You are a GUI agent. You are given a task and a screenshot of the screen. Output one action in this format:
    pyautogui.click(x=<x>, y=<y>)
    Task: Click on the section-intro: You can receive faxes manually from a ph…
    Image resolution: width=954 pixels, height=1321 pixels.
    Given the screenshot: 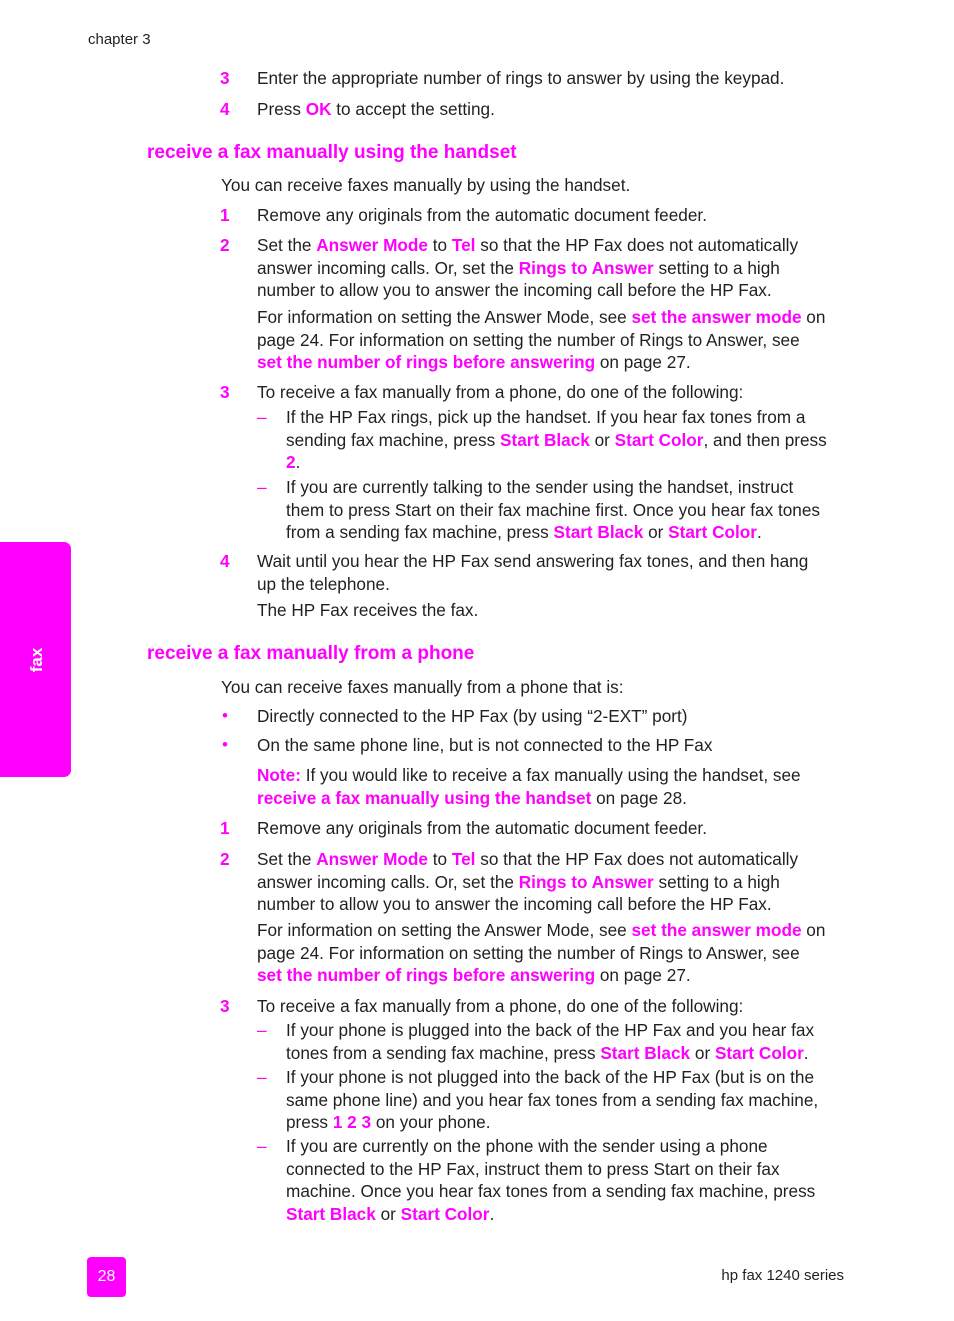 What is the action you would take?
    pyautogui.click(x=422, y=687)
    